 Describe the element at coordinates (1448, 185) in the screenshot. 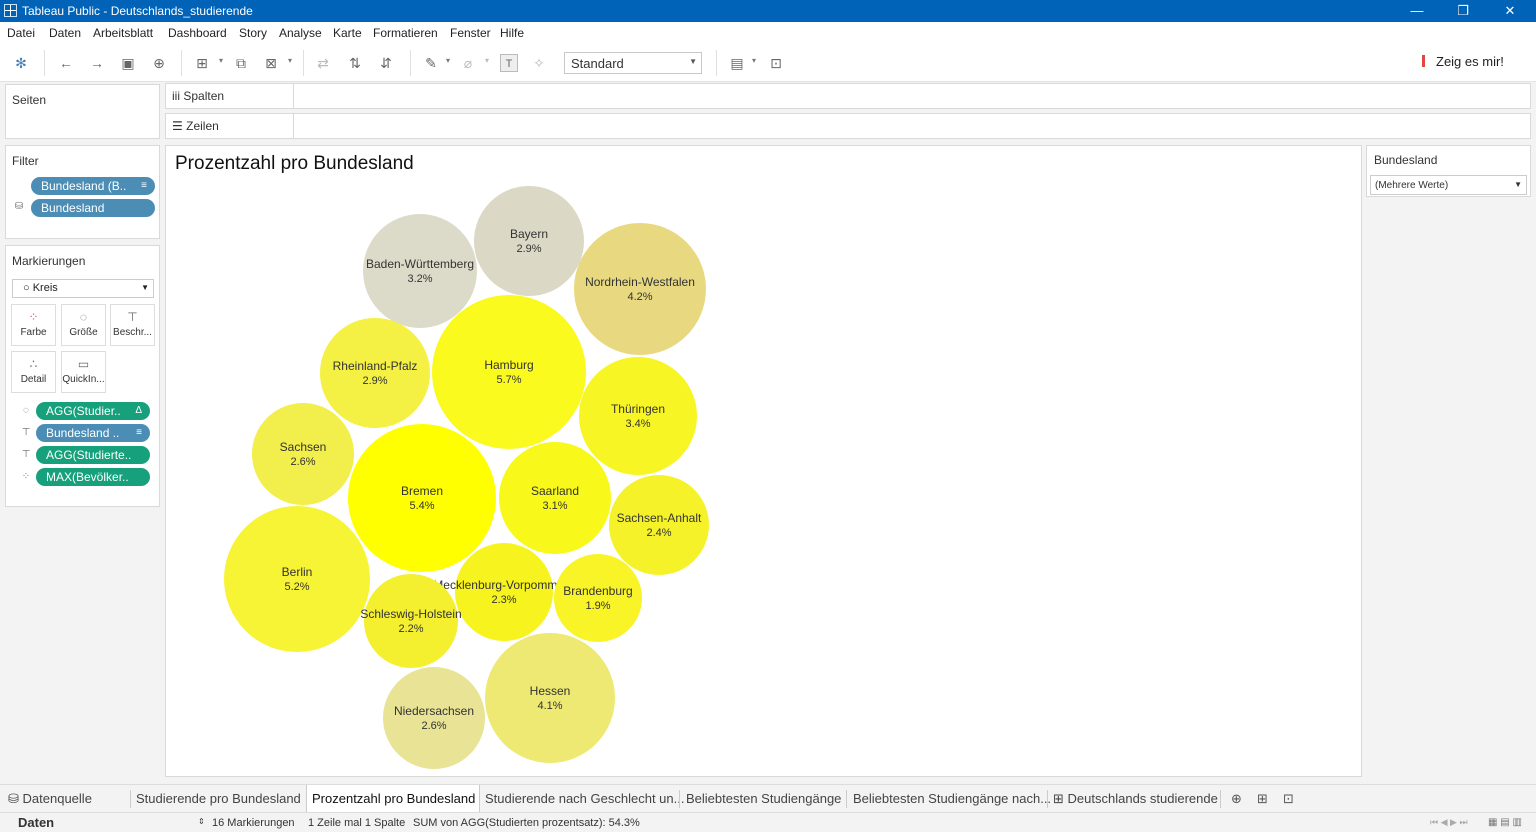

I see `quick-filter-select: (Mehrere Werte) ▼` at that location.